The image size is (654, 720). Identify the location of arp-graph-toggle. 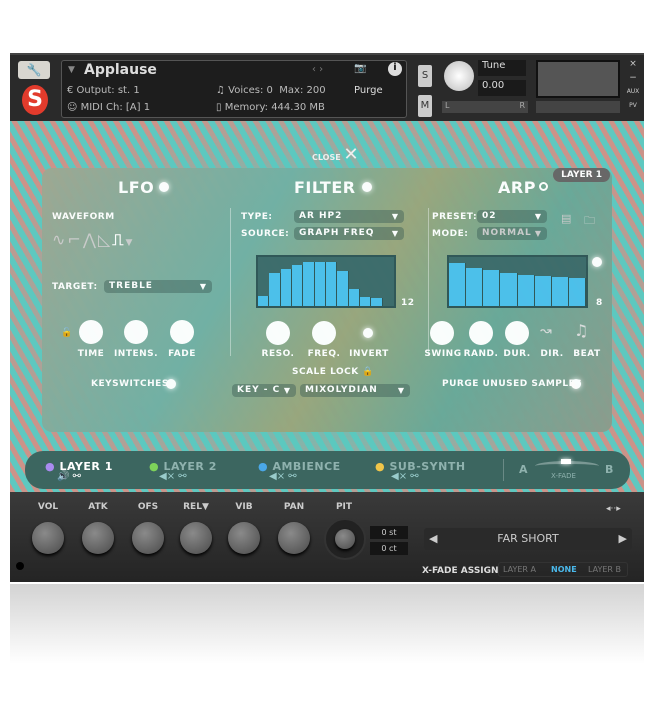
(597, 262).